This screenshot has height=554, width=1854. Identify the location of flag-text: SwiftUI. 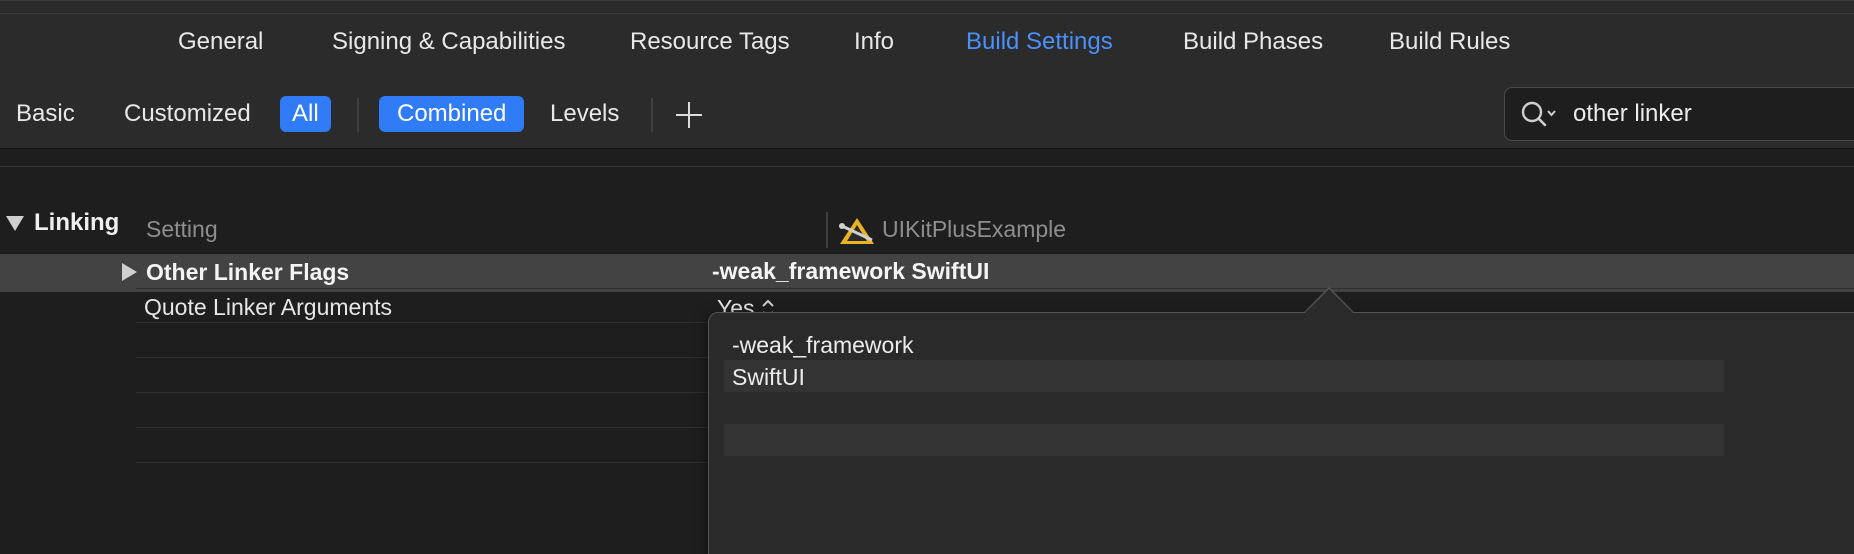
(768, 377).